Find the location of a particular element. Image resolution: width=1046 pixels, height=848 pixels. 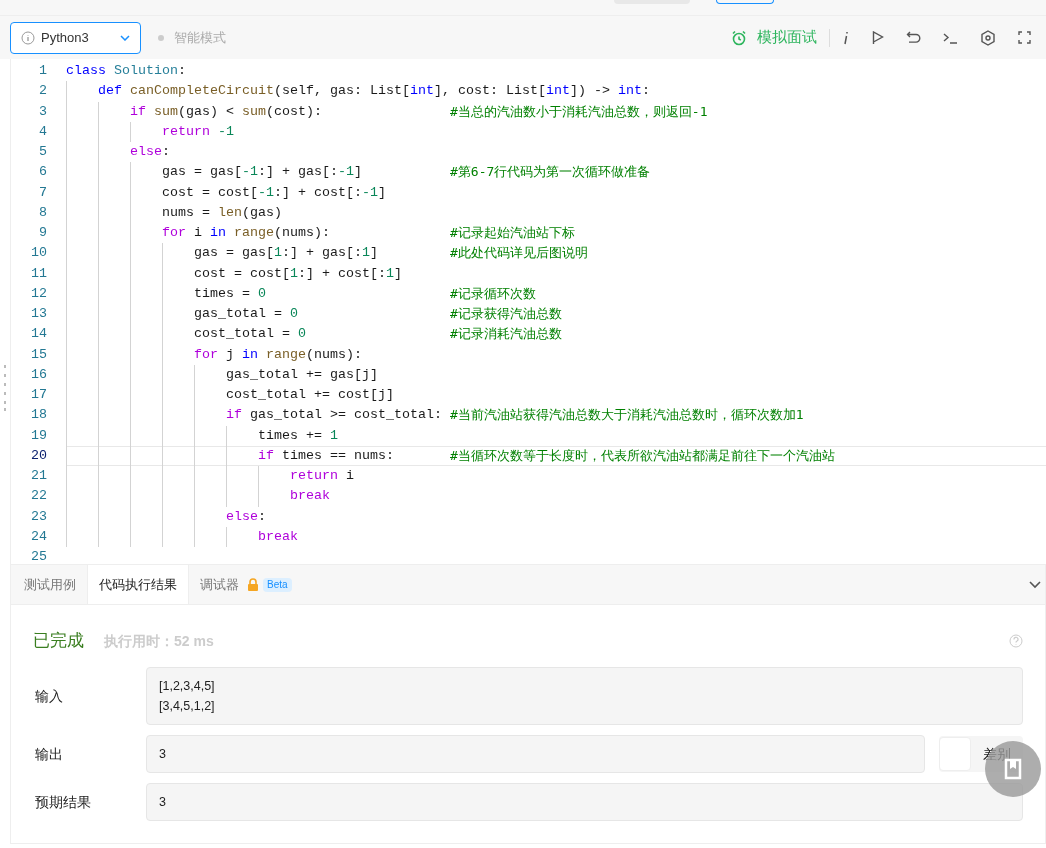

line-number: 18 is located at coordinates (39, 415).